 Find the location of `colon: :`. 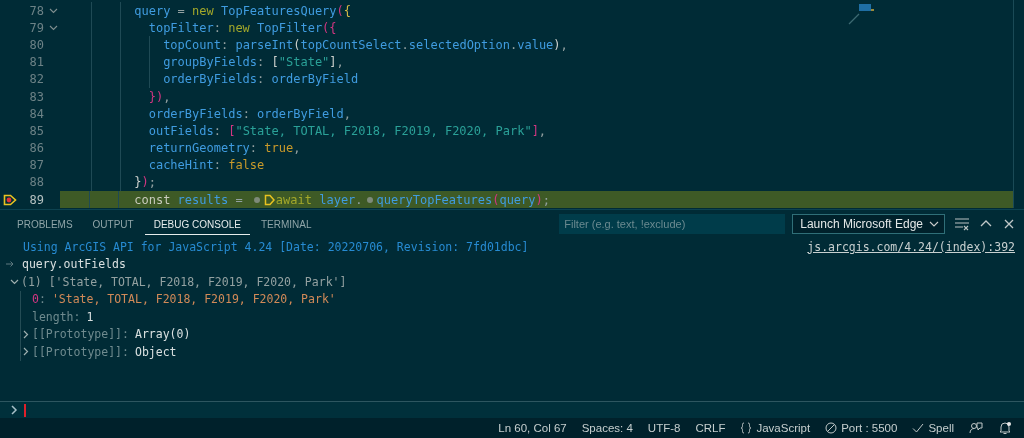

colon: : is located at coordinates (125, 351).